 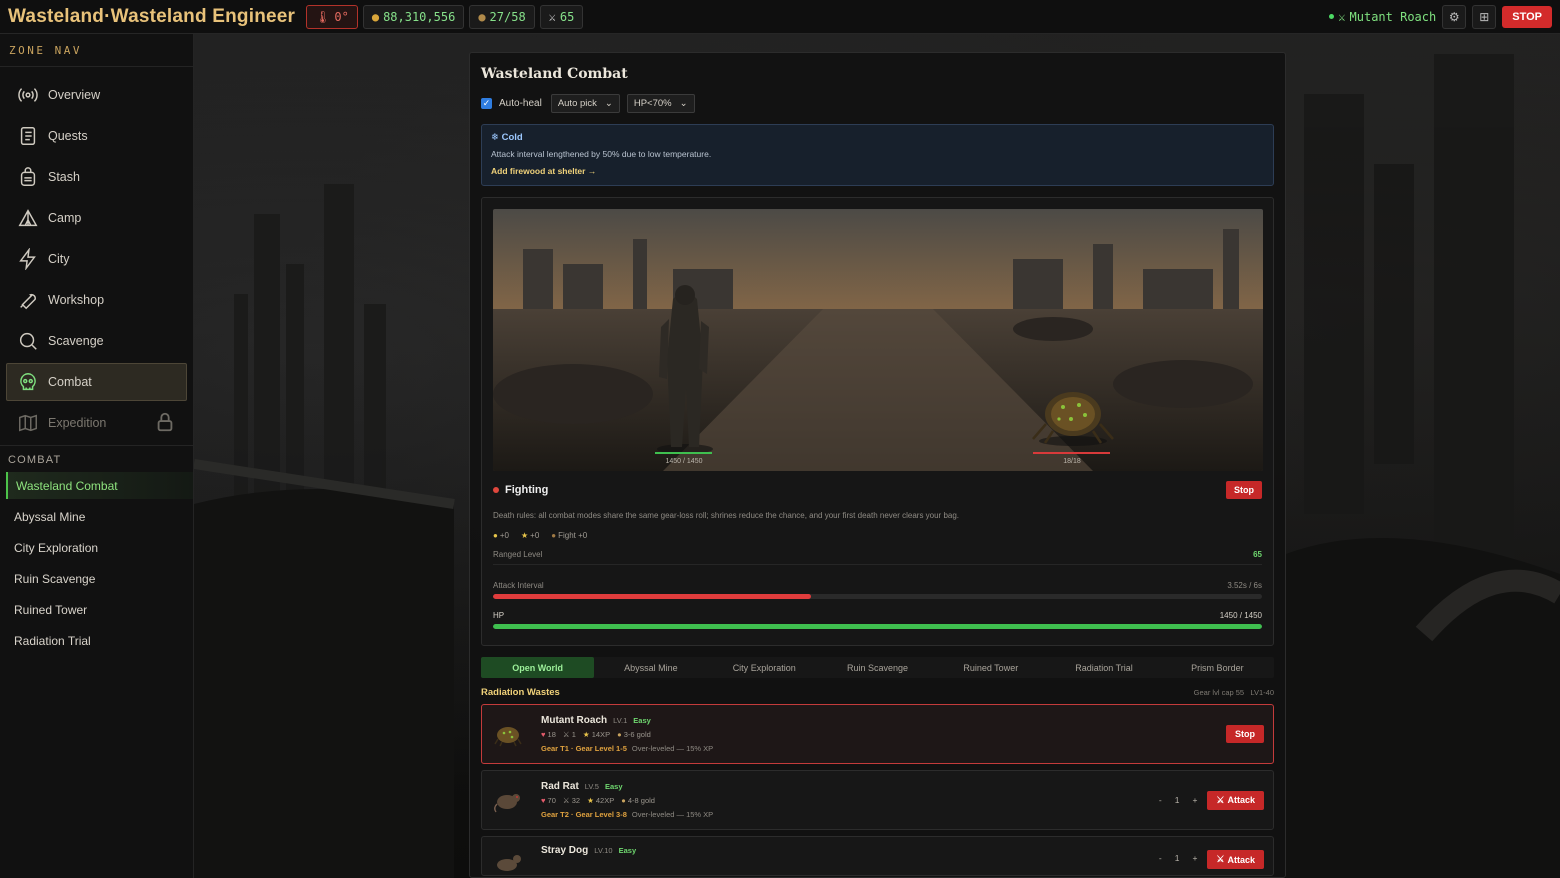 What do you see at coordinates (28, 382) in the screenshot?
I see `skull-icon` at bounding box center [28, 382].